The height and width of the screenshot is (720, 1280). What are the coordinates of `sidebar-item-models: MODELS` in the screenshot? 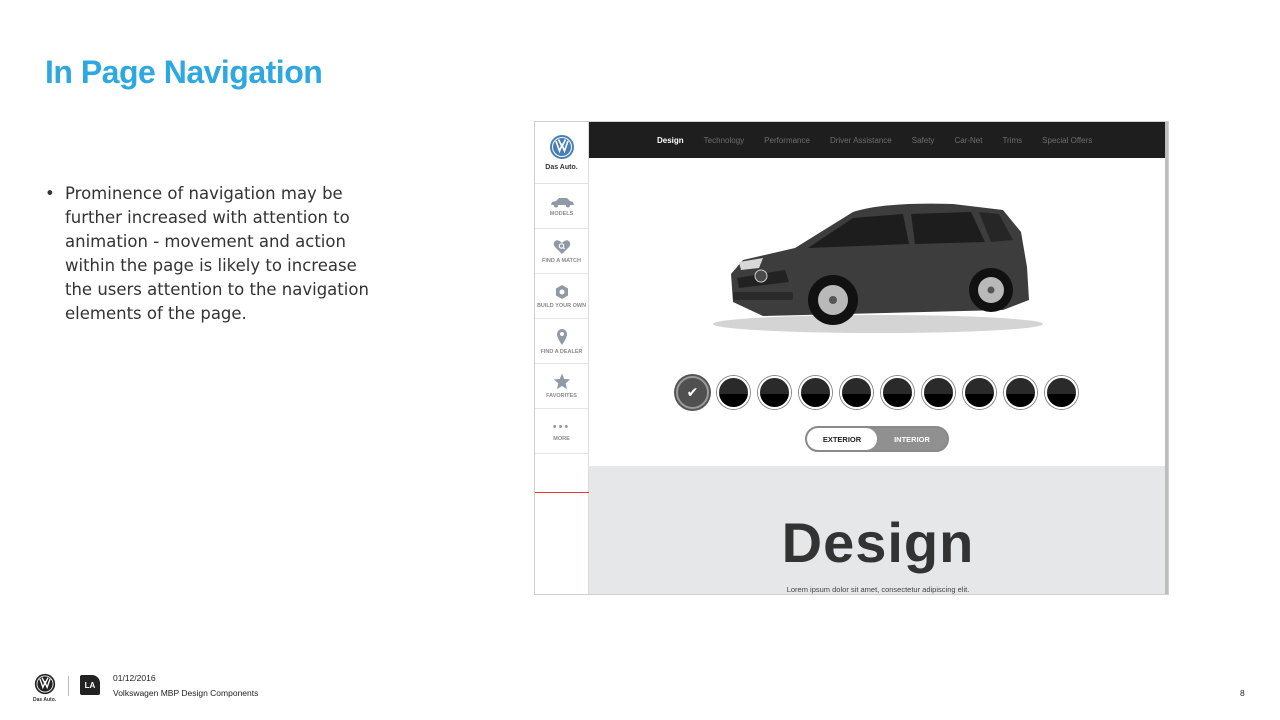 It's located at (561, 206).